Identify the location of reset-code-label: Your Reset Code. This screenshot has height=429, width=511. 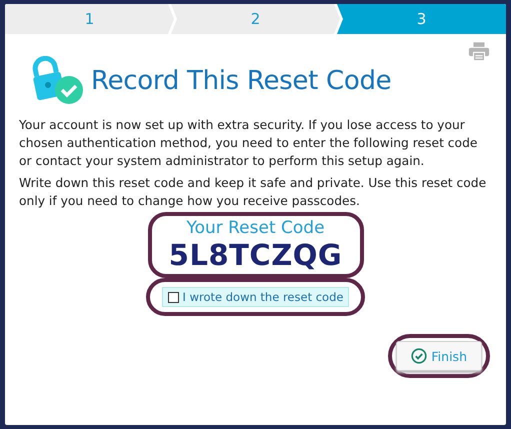
(255, 228).